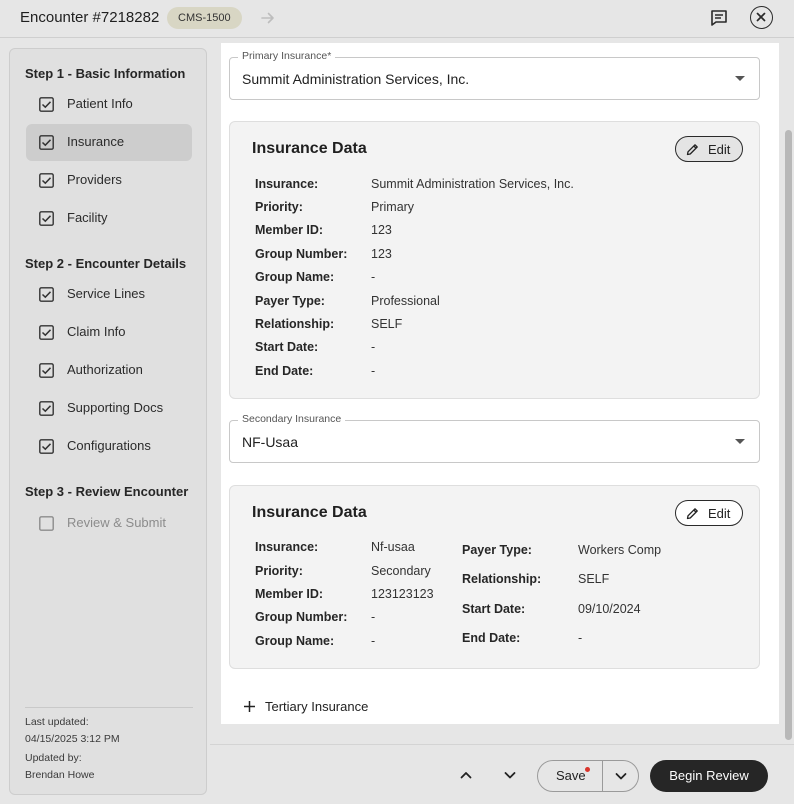  What do you see at coordinates (356, 79) in the screenshot?
I see `field-value: Summit Administration Services, Inc.` at bounding box center [356, 79].